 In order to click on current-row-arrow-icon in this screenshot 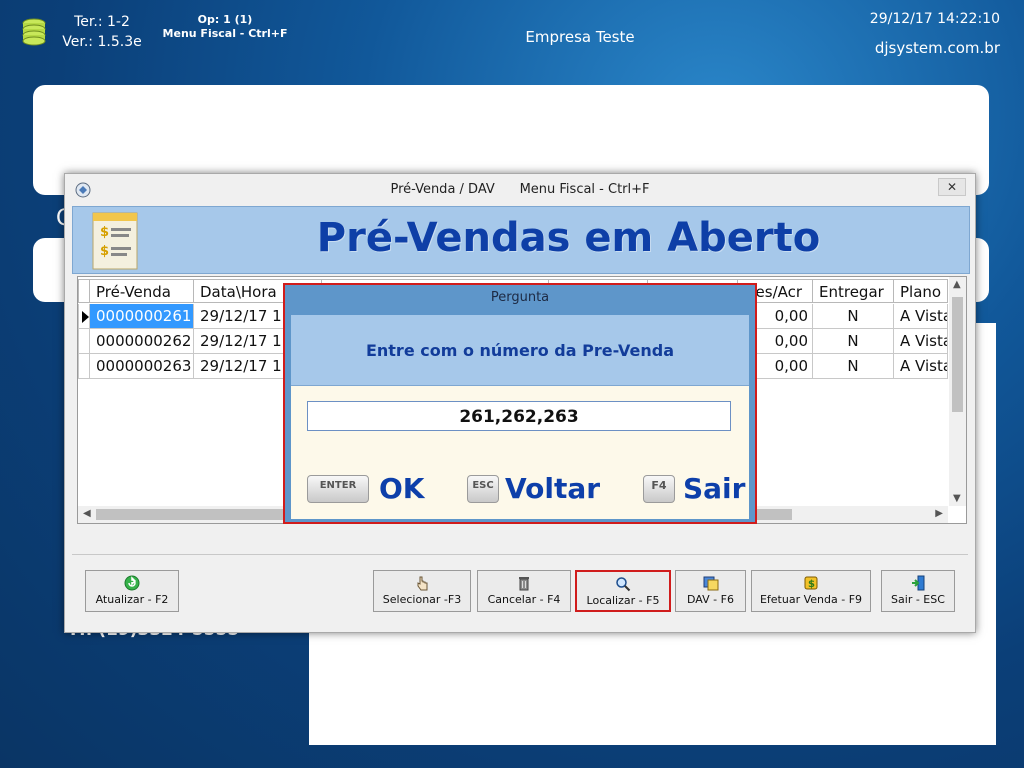, I will do `click(85, 317)`.